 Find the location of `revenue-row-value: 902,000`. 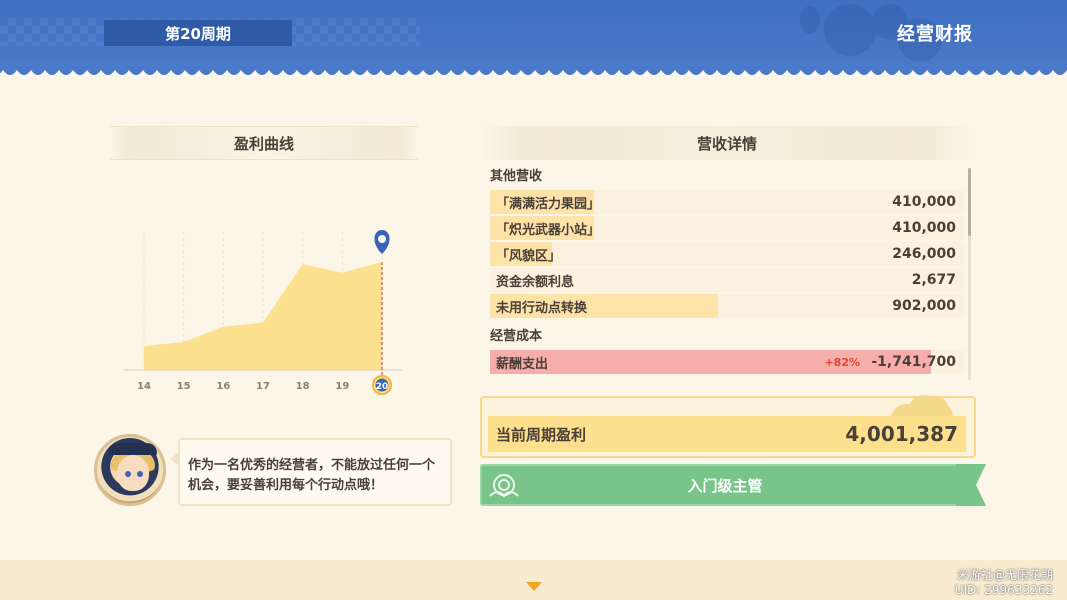

revenue-row-value: 902,000 is located at coordinates (924, 306).